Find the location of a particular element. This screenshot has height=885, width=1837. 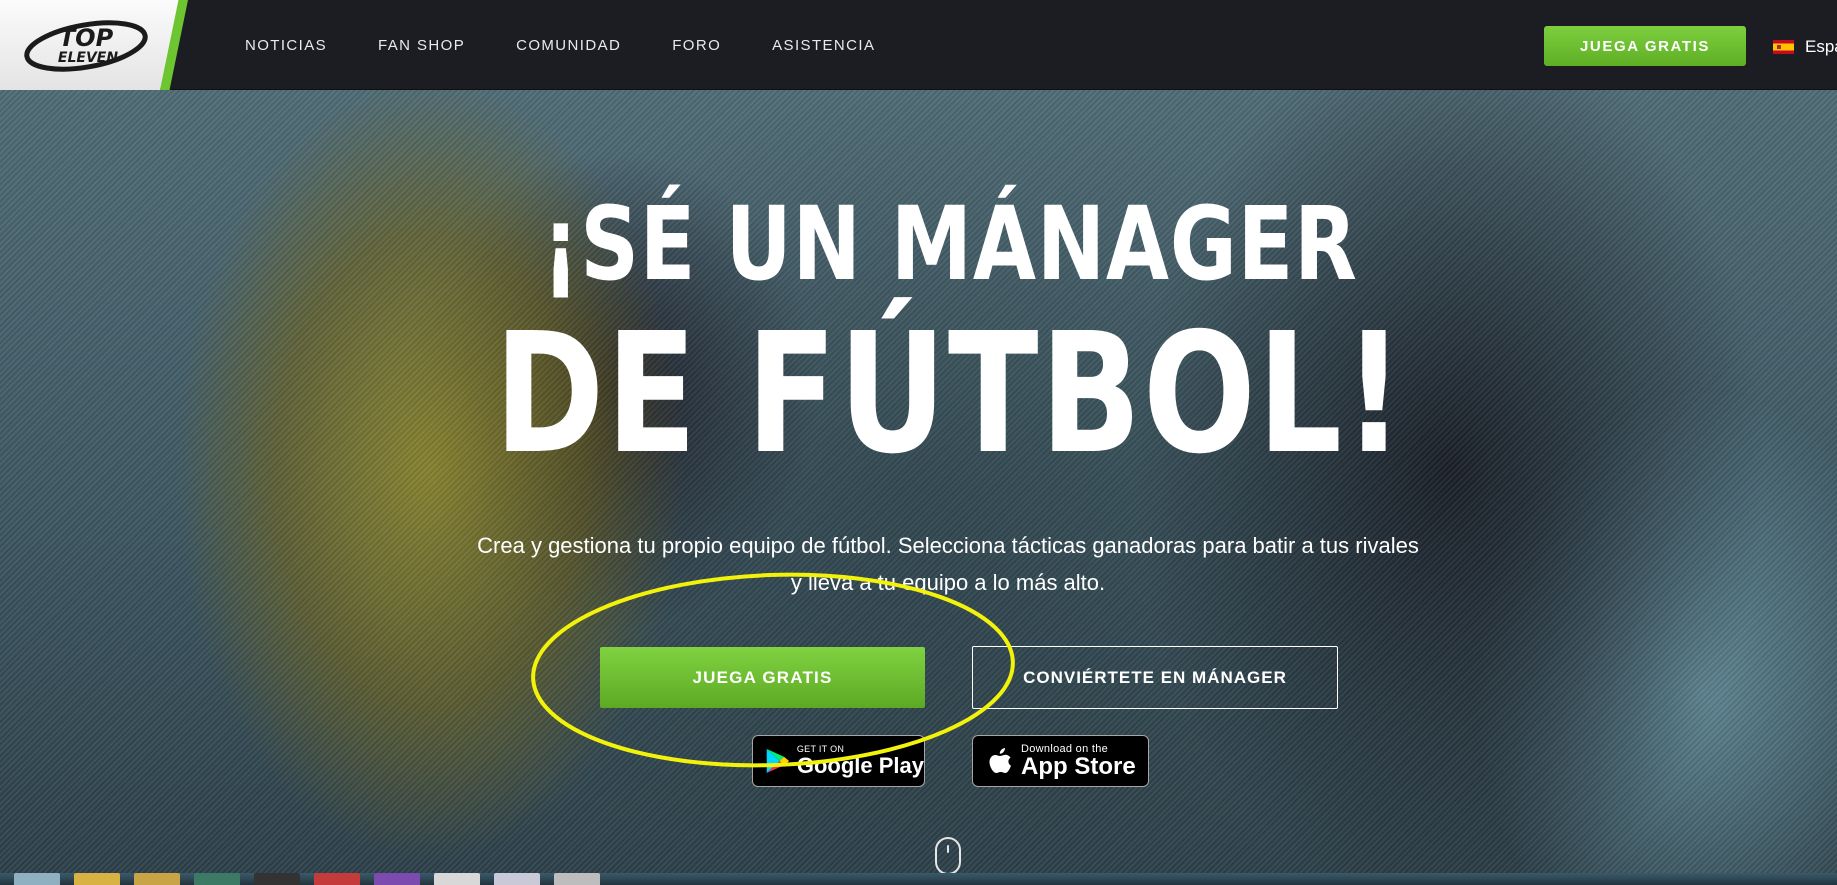

top-eleven-logo: TOP ELEVEN is located at coordinates (86, 45).